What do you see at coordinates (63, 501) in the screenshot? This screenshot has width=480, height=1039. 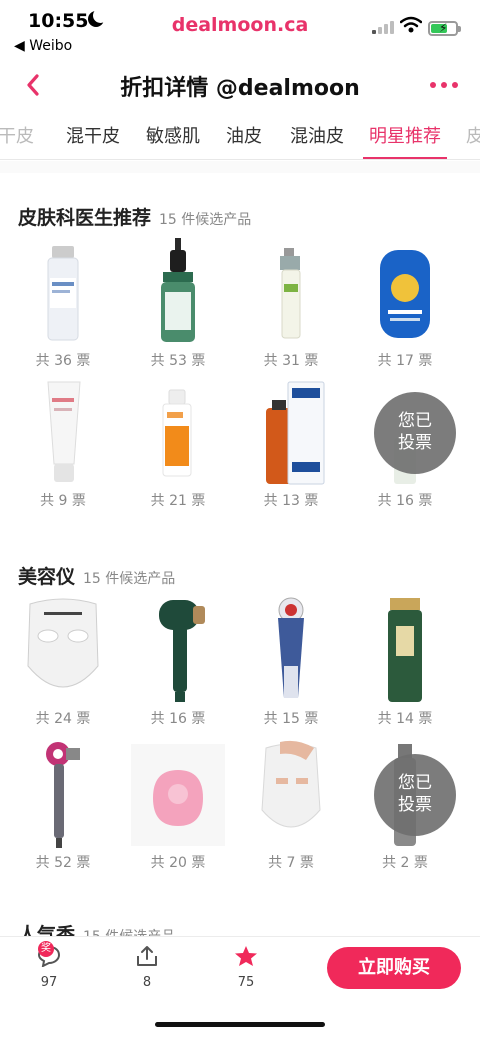 I see `vote-count: 共 9 票` at bounding box center [63, 501].